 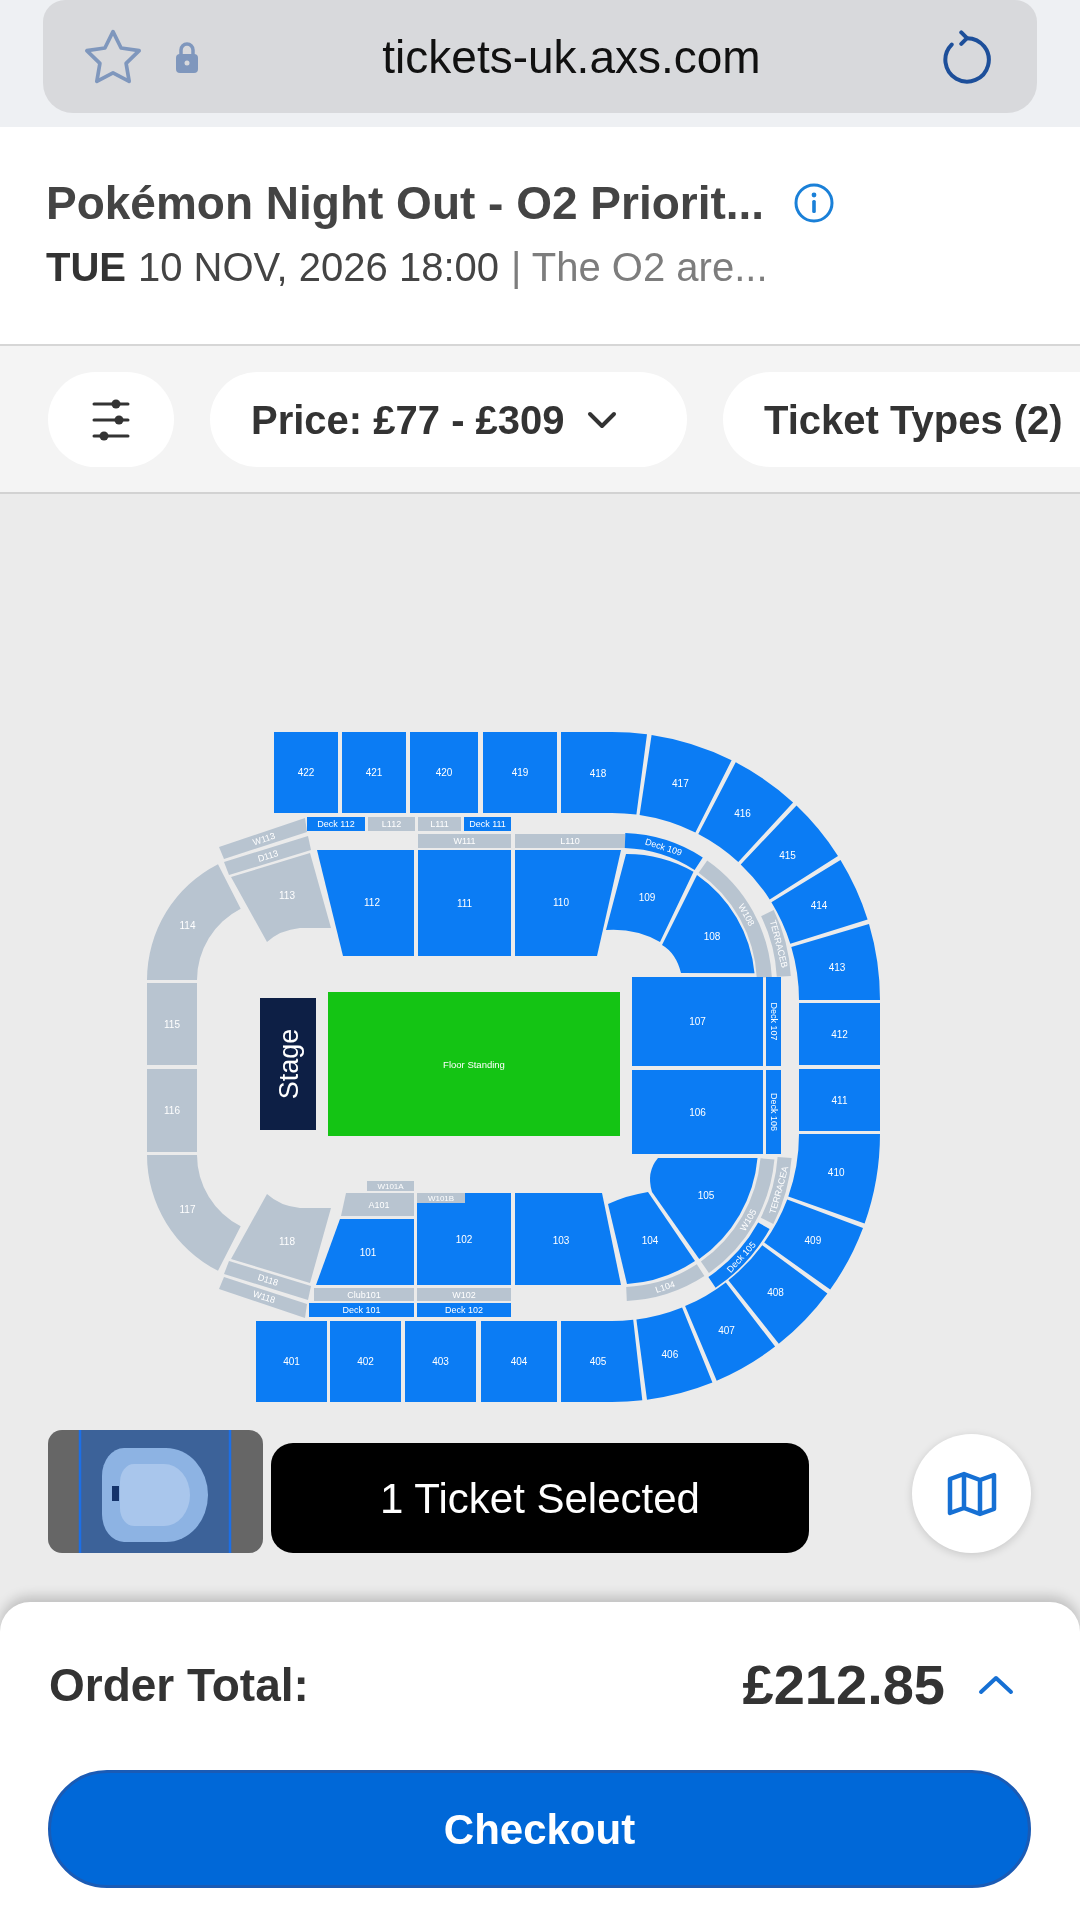 I want to click on ticket-types-filter-button: Ticket Types (2), so click(x=901, y=419).